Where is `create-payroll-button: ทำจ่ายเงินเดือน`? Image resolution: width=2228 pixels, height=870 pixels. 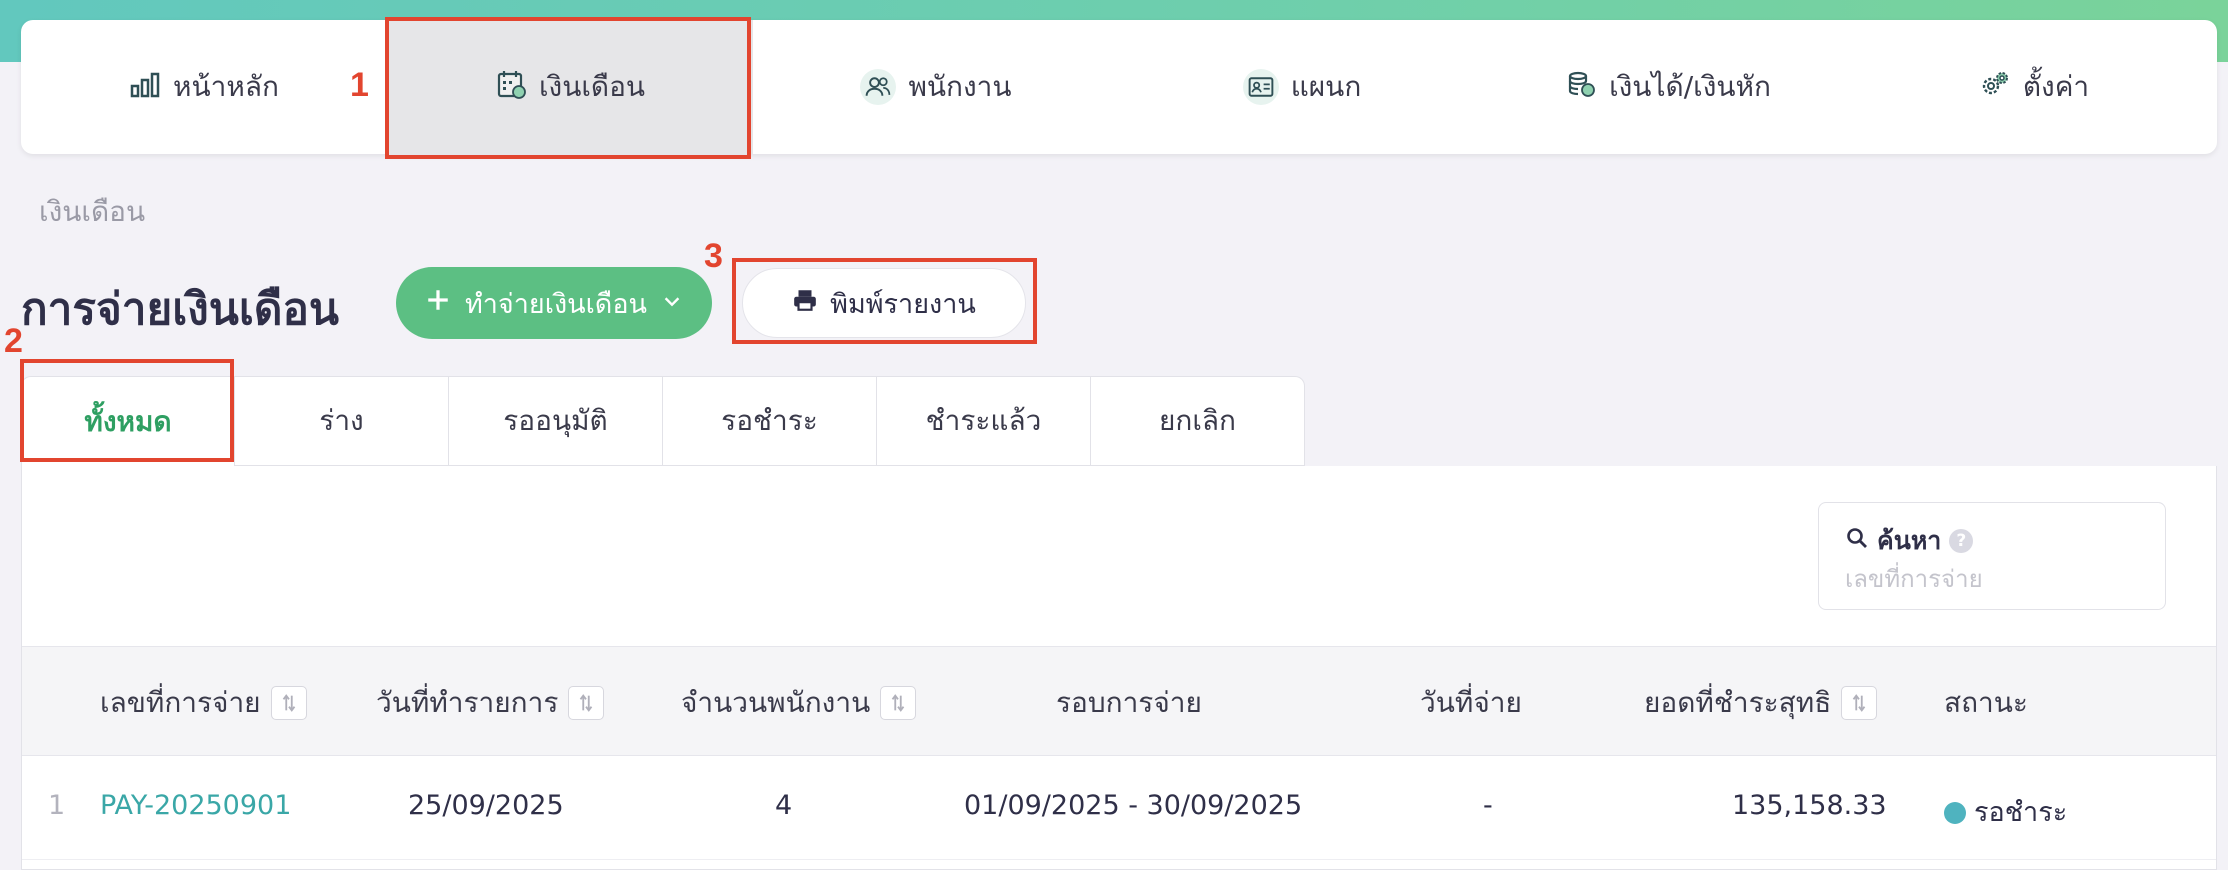
create-payroll-button: ทำจ่ายเงินเดือน is located at coordinates (554, 303).